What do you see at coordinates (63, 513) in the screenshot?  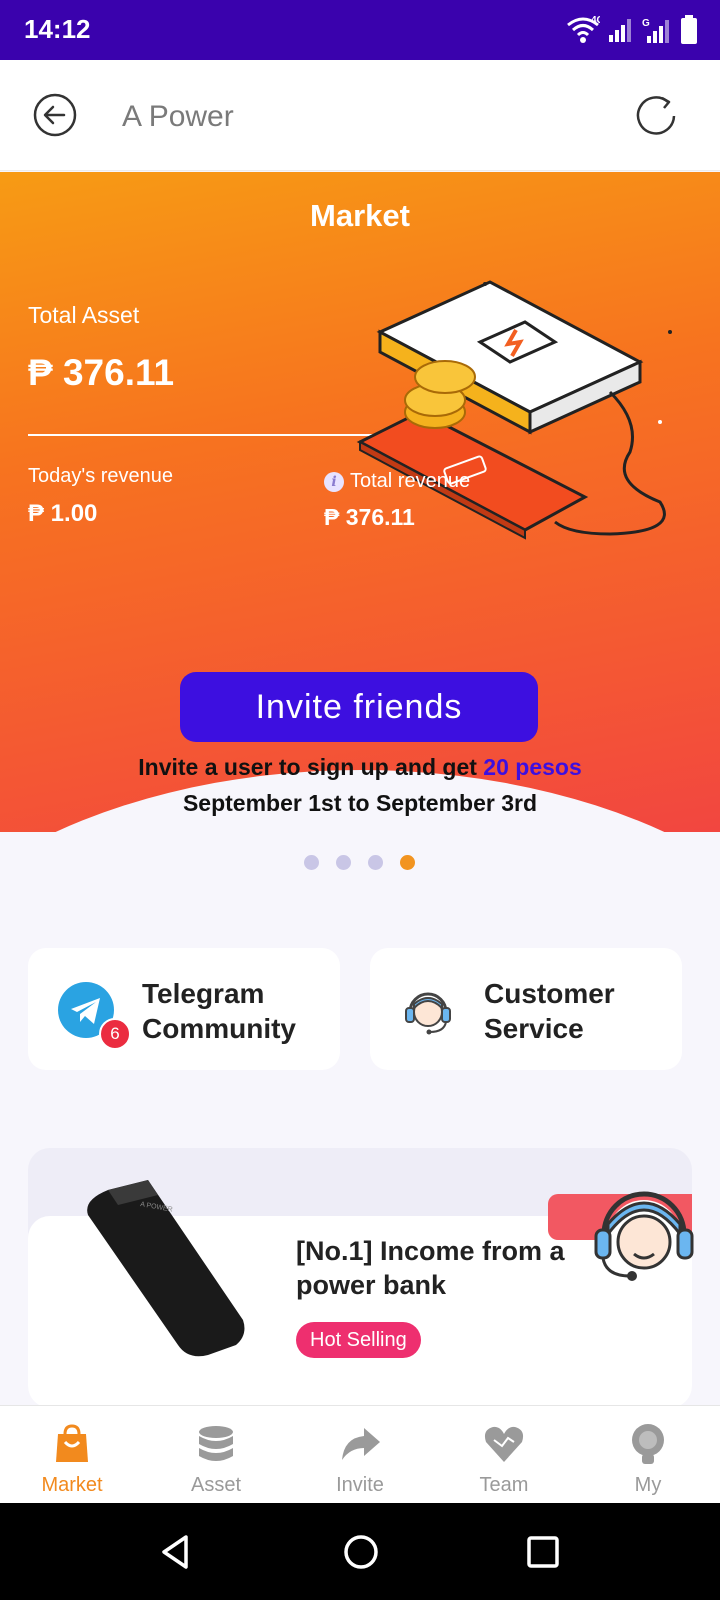 I see `today-revenue-value: ₱ 1.00` at bounding box center [63, 513].